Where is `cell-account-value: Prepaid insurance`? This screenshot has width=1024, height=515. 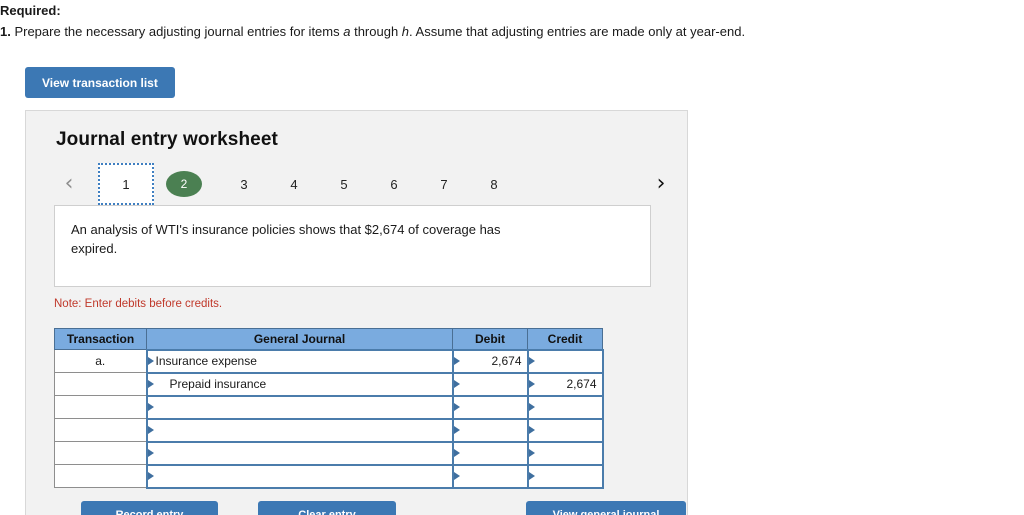
cell-account-value: Prepaid insurance is located at coordinates (218, 384).